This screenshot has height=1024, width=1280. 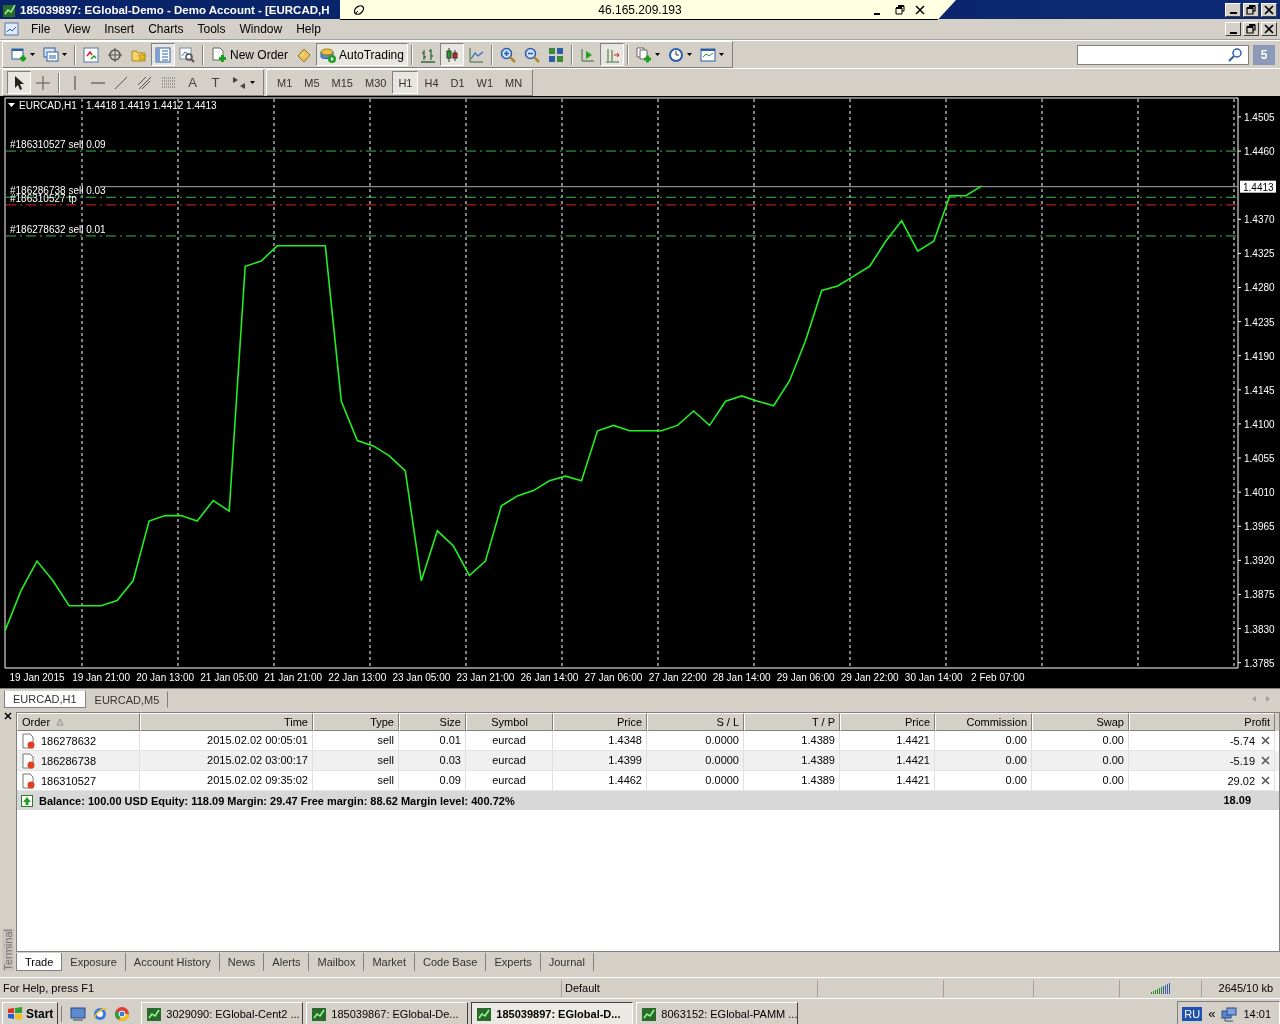 What do you see at coordinates (1251, 9) in the screenshot?
I see `window-restore-button` at bounding box center [1251, 9].